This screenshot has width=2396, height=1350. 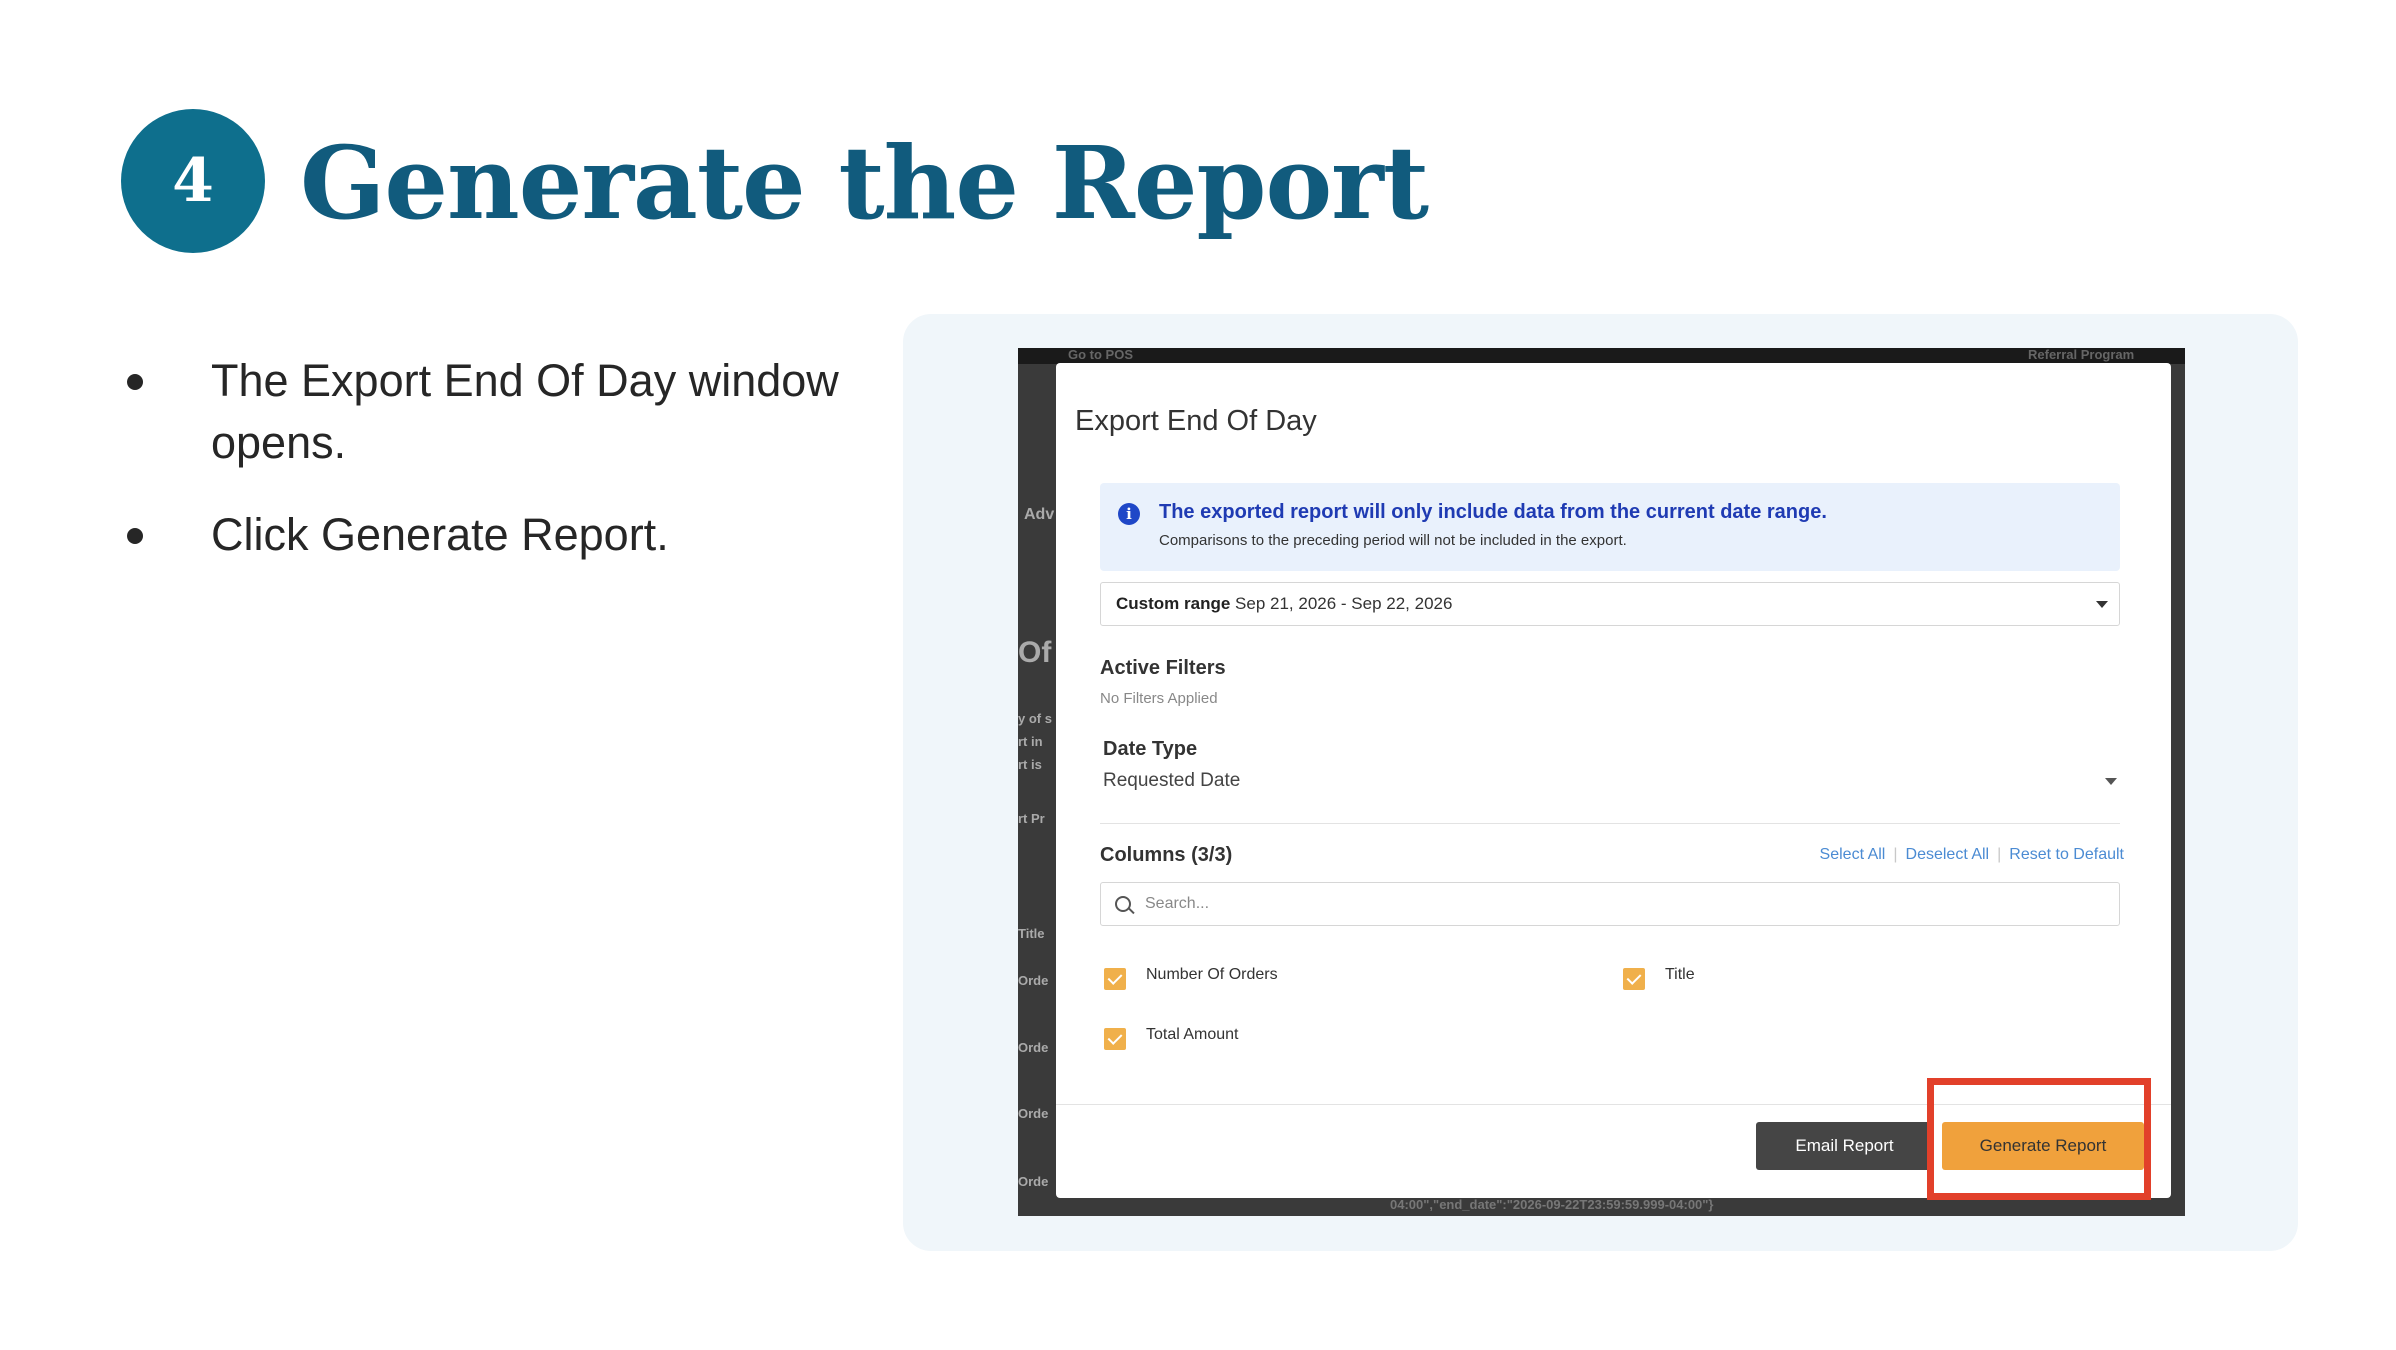 What do you see at coordinates (1844, 1146) in the screenshot?
I see `email-report-button: Email Report` at bounding box center [1844, 1146].